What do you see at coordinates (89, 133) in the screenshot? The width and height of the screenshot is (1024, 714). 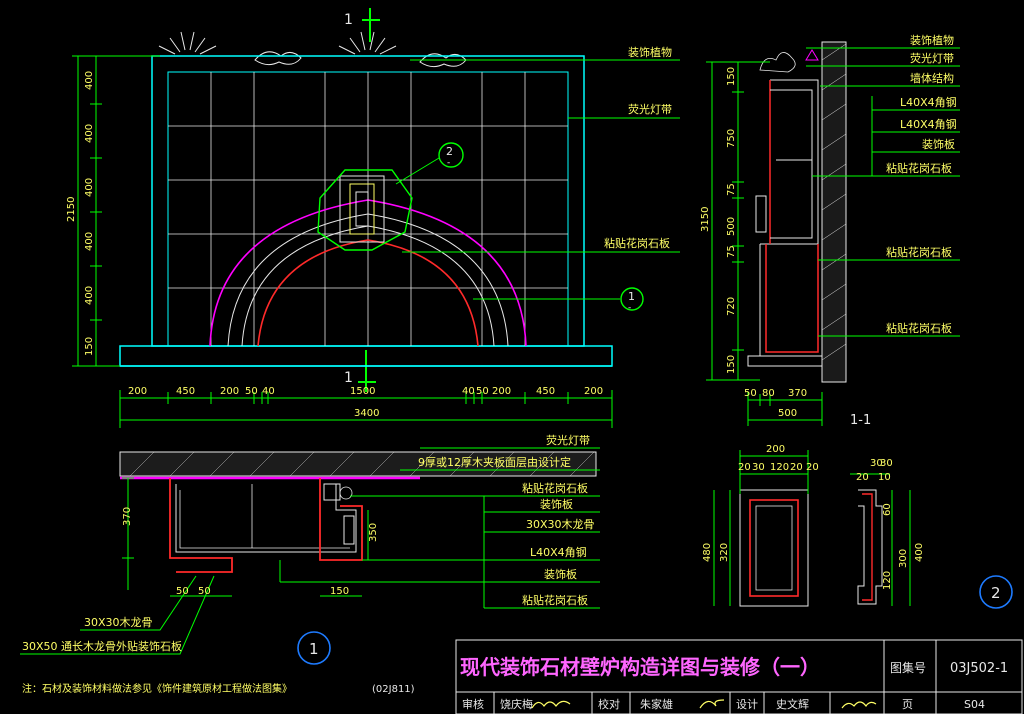 I see `front-vdim-2: 400` at bounding box center [89, 133].